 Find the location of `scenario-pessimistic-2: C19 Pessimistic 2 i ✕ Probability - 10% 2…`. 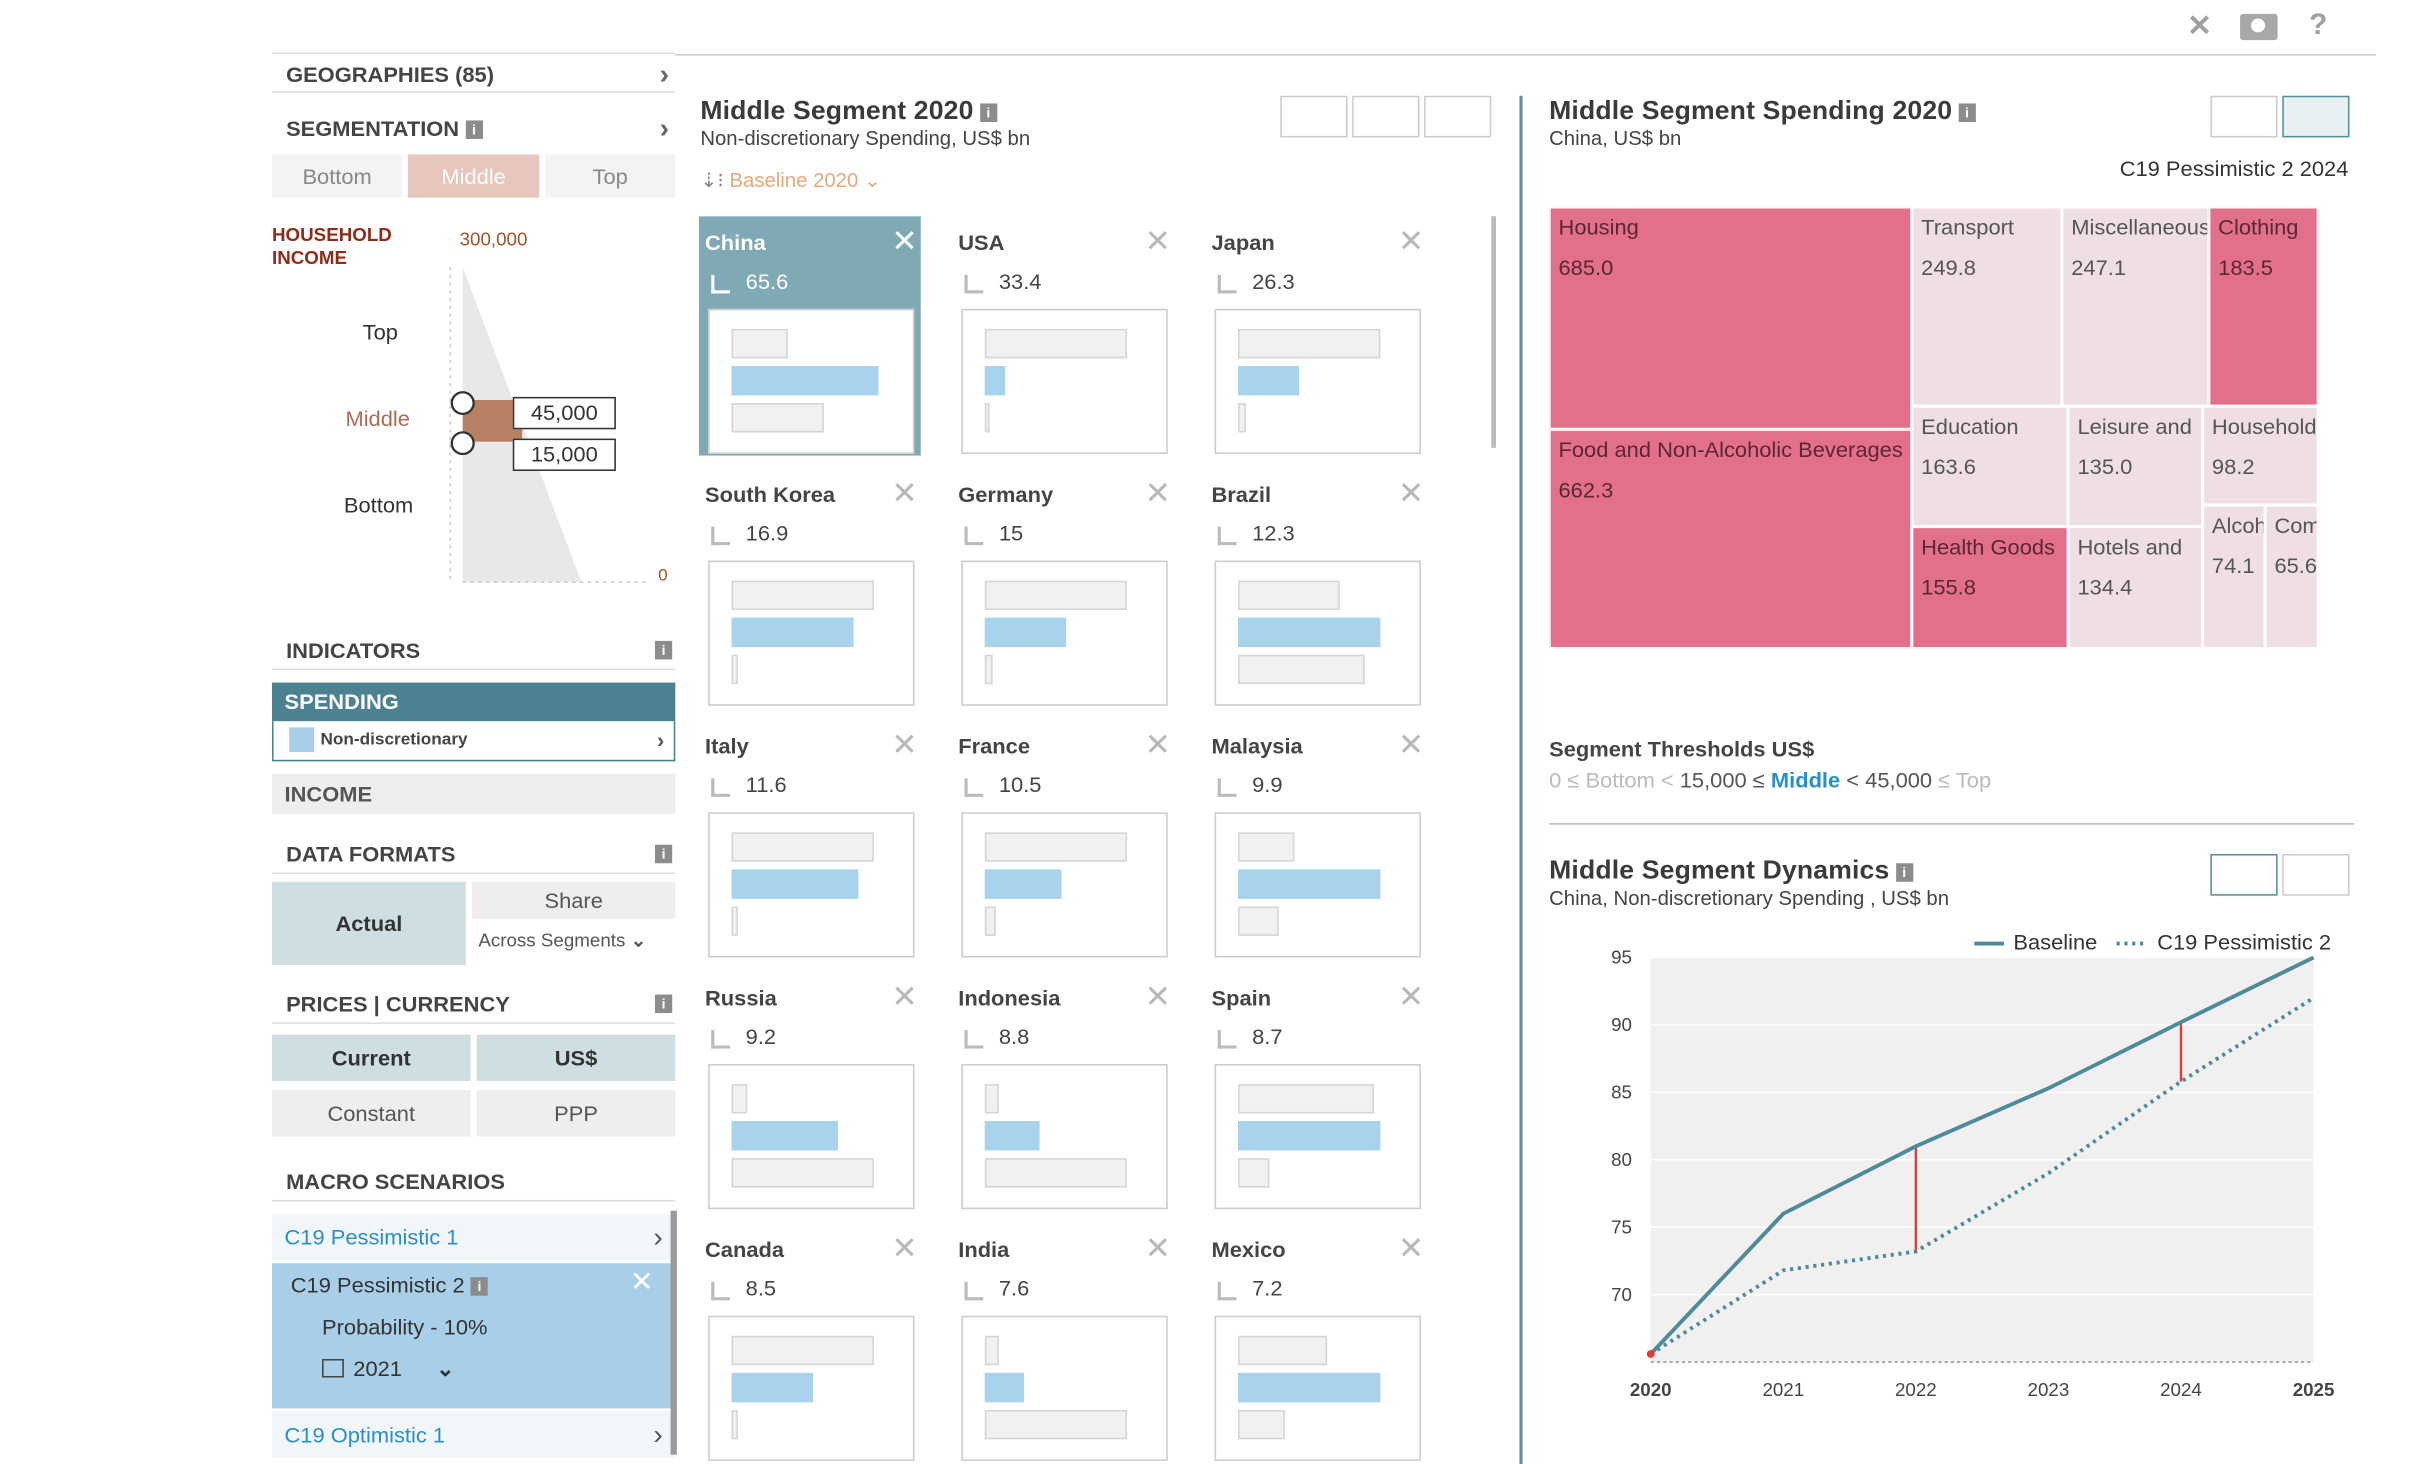

scenario-pessimistic-2: C19 Pessimistic 2 i ✕ Probability - 10% 2… is located at coordinates (473, 1336).